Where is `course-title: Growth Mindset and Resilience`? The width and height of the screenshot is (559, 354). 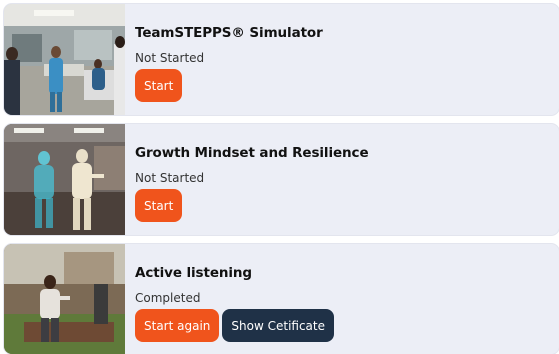 course-title: Growth Mindset and Resilience is located at coordinates (252, 153).